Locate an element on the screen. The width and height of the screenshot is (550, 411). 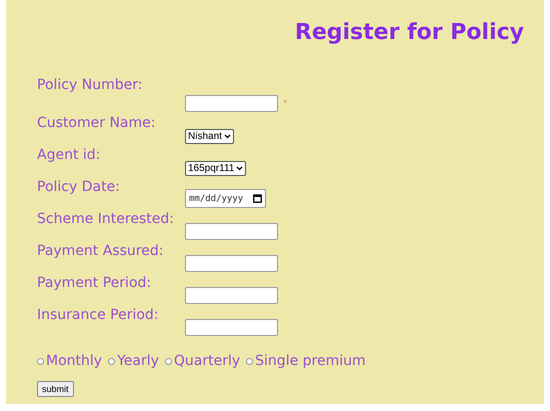
submit-button: submit is located at coordinates (55, 389).